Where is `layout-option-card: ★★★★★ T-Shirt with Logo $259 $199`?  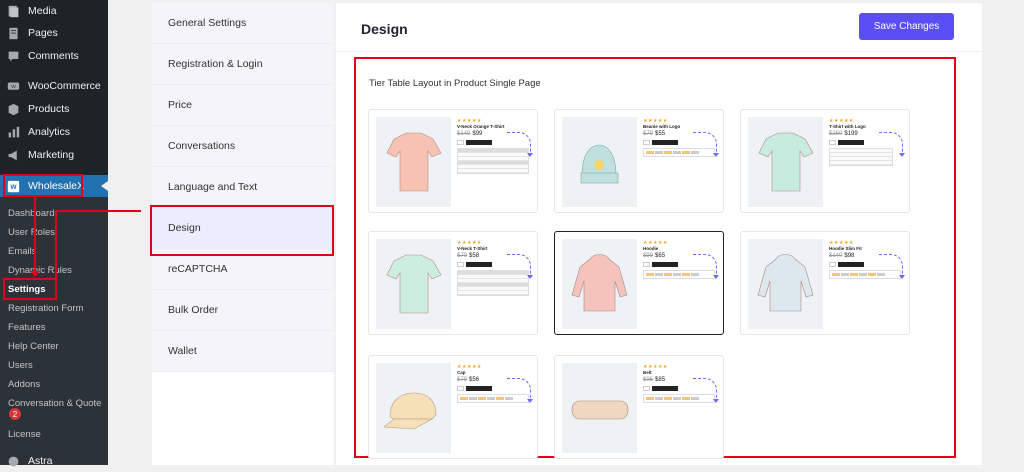
layout-option-card: ★★★★★ T-Shirt with Logo $259 $199 is located at coordinates (825, 161).